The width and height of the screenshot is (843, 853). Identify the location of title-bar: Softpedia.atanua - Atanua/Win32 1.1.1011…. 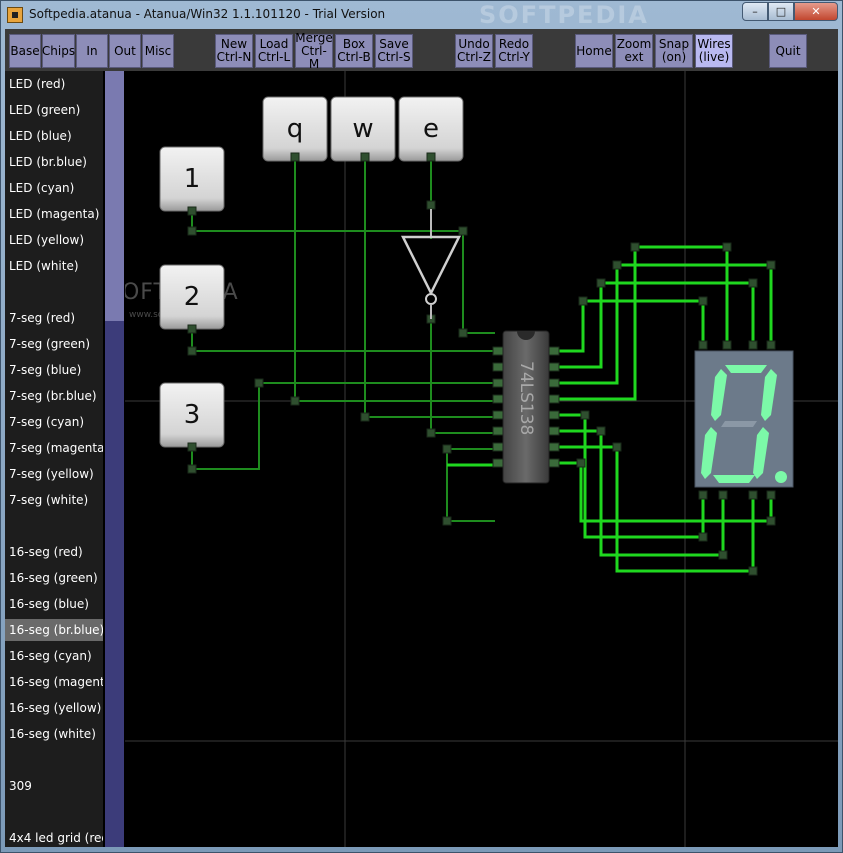
(422, 15).